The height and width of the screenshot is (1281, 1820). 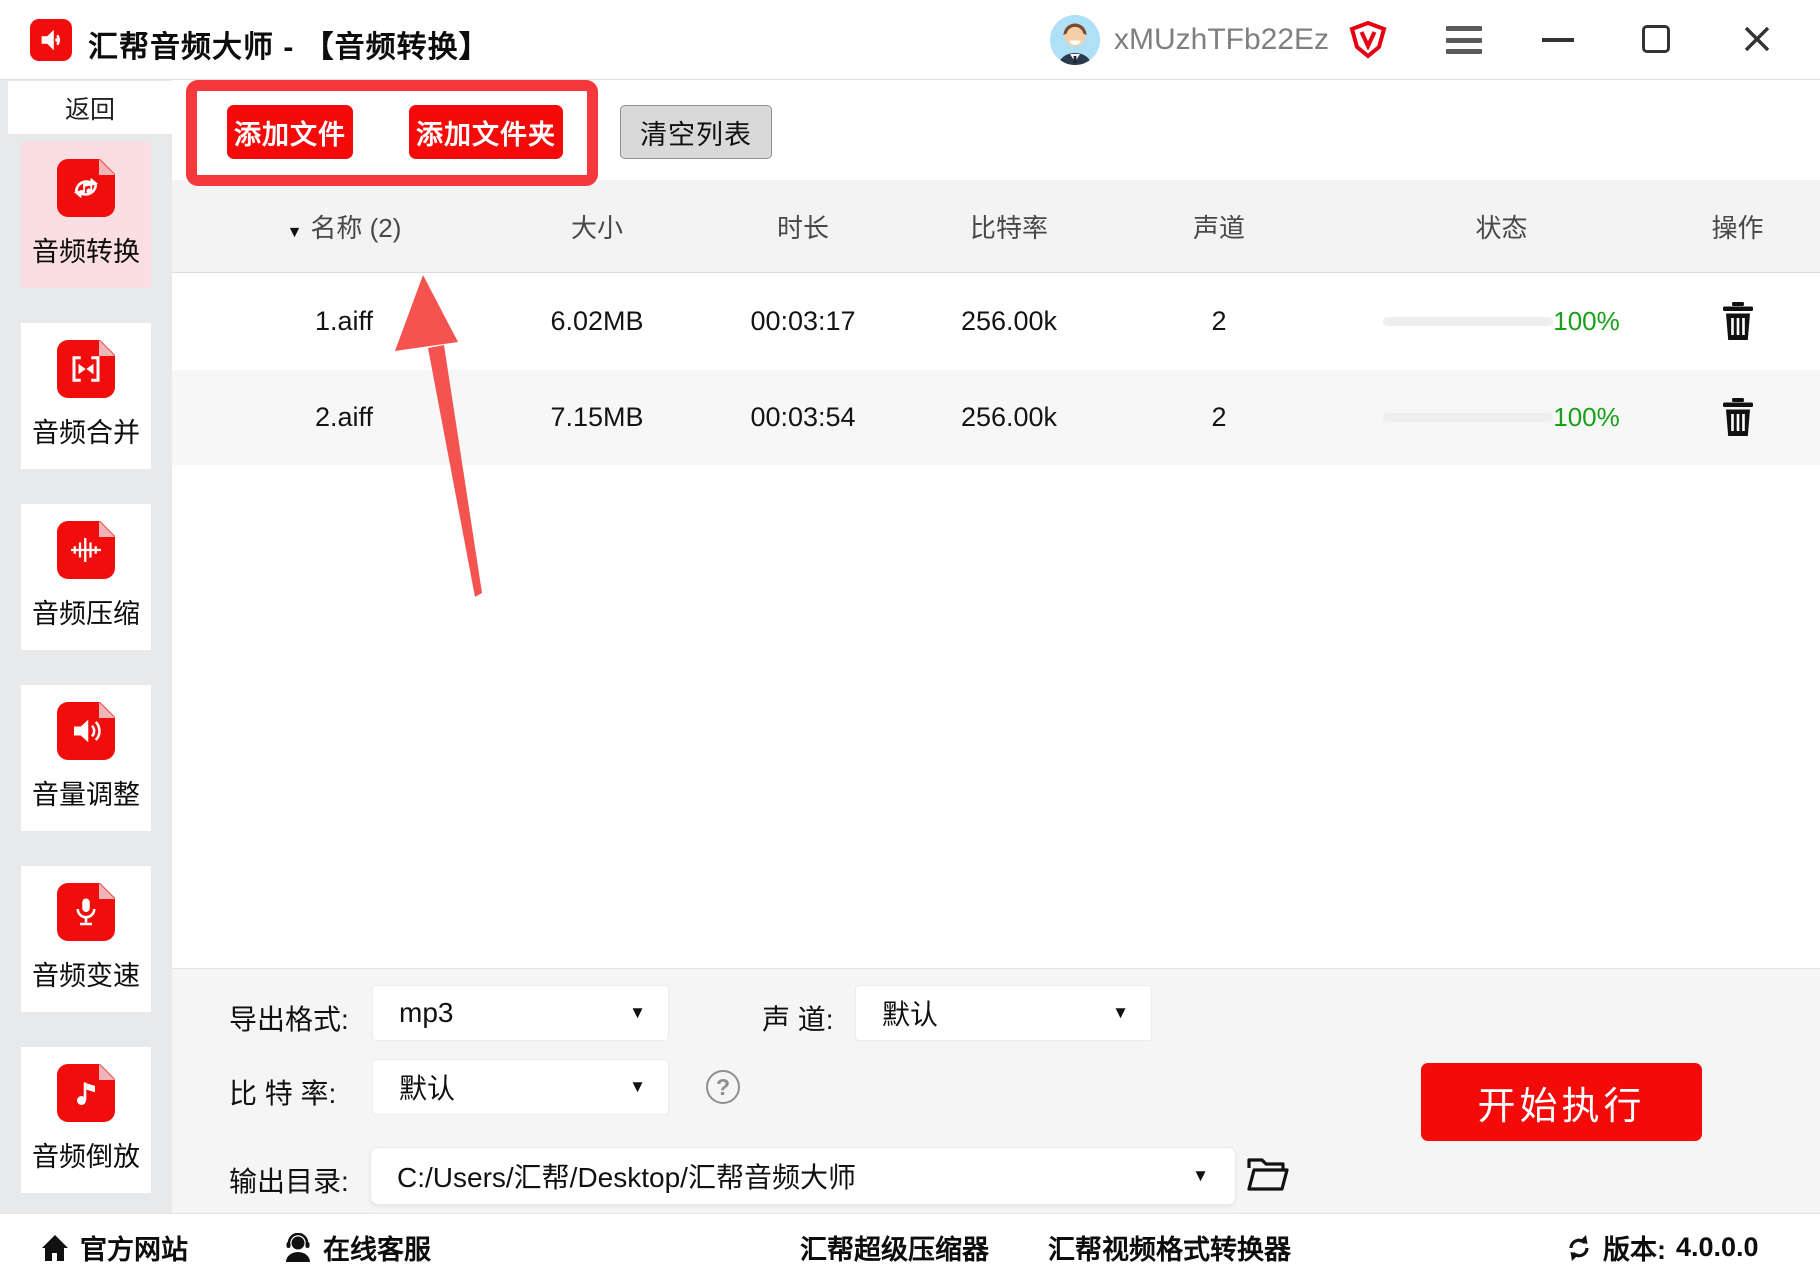 I want to click on audio-merge-icon, so click(x=86, y=368).